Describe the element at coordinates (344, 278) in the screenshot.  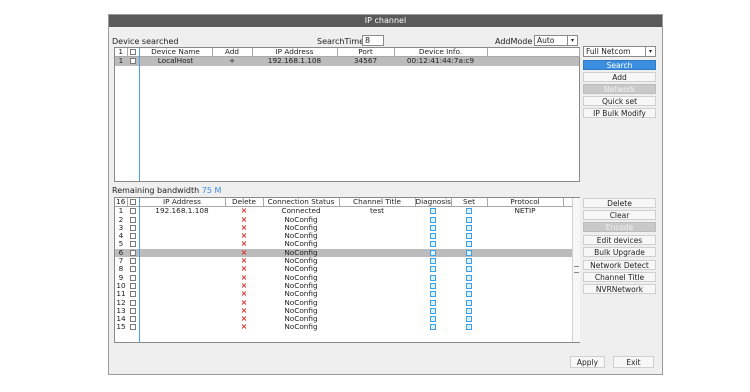
I see `table-row: 9 × NoConfig` at that location.